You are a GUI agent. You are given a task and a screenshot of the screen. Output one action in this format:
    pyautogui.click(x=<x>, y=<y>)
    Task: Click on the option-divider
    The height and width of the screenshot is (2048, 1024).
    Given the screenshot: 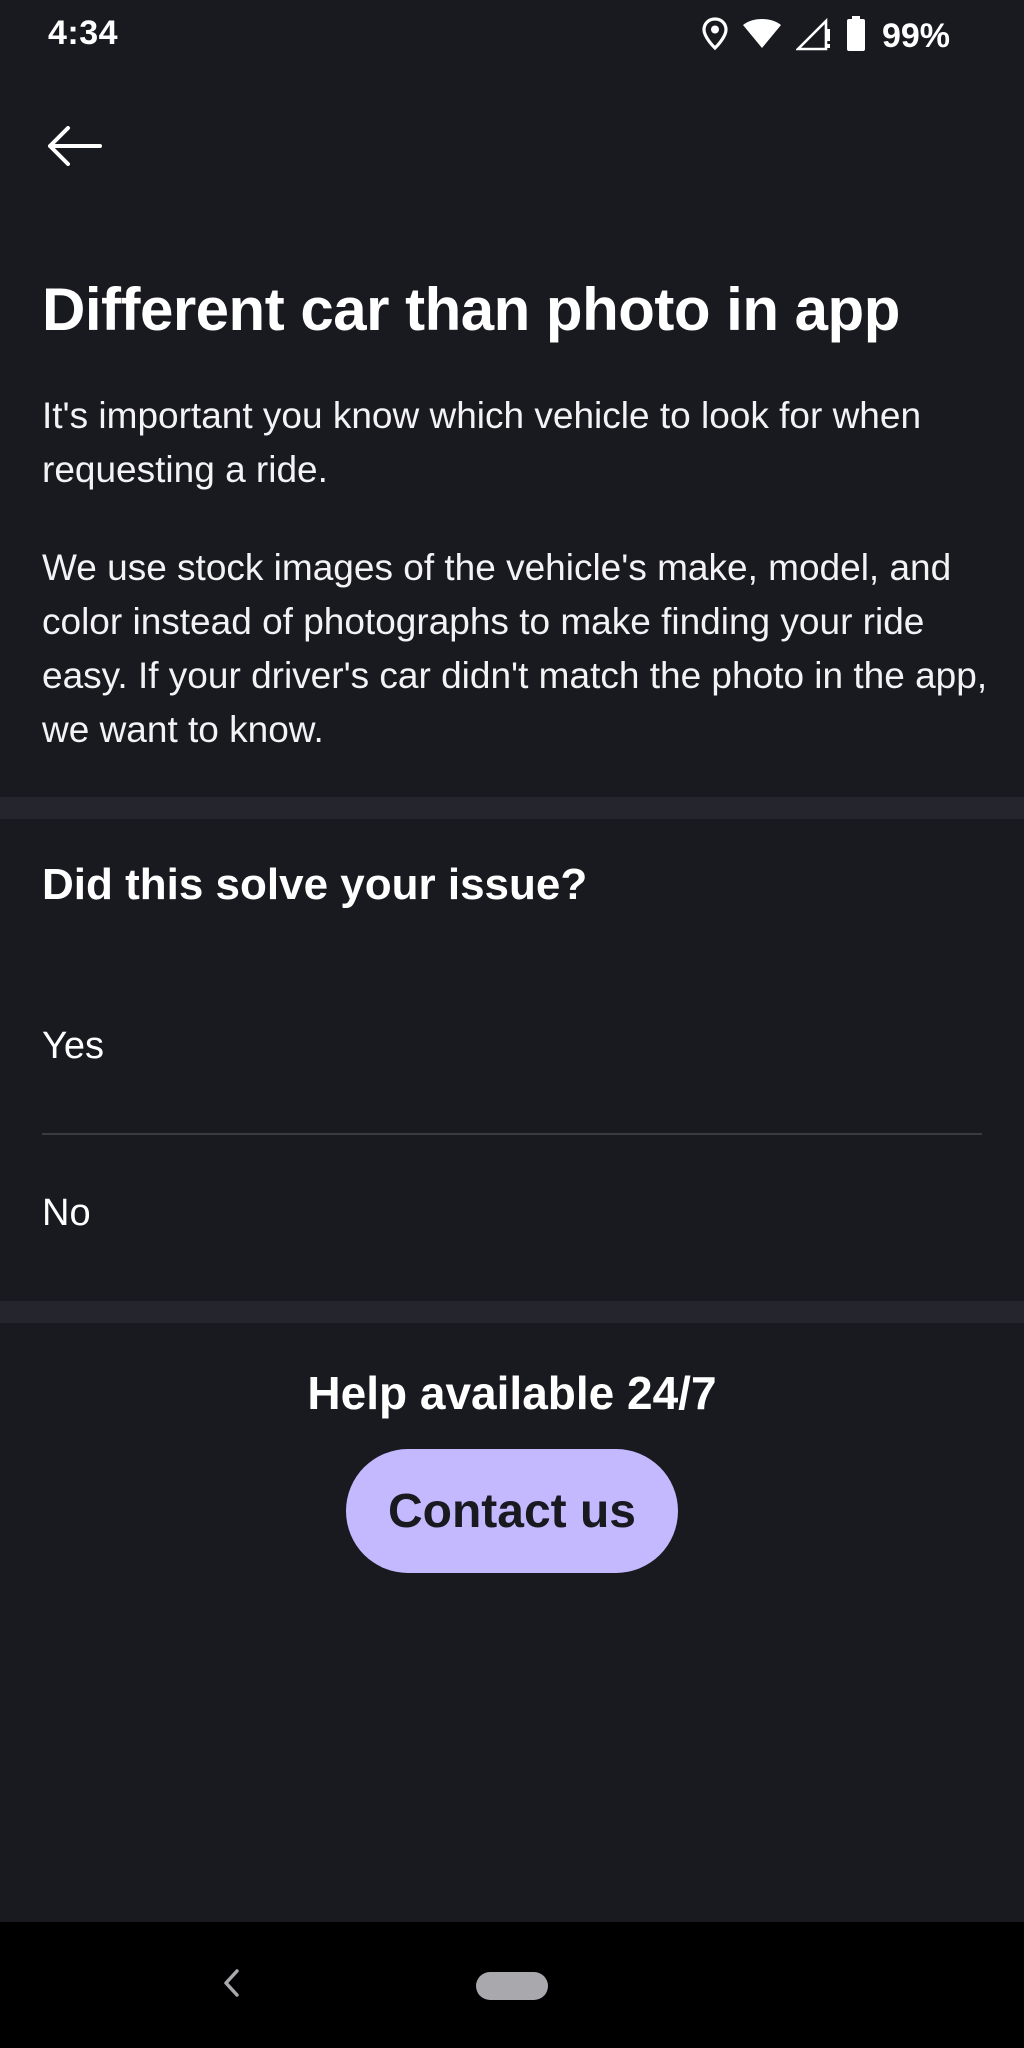 What is the action you would take?
    pyautogui.click(x=512, y=1134)
    